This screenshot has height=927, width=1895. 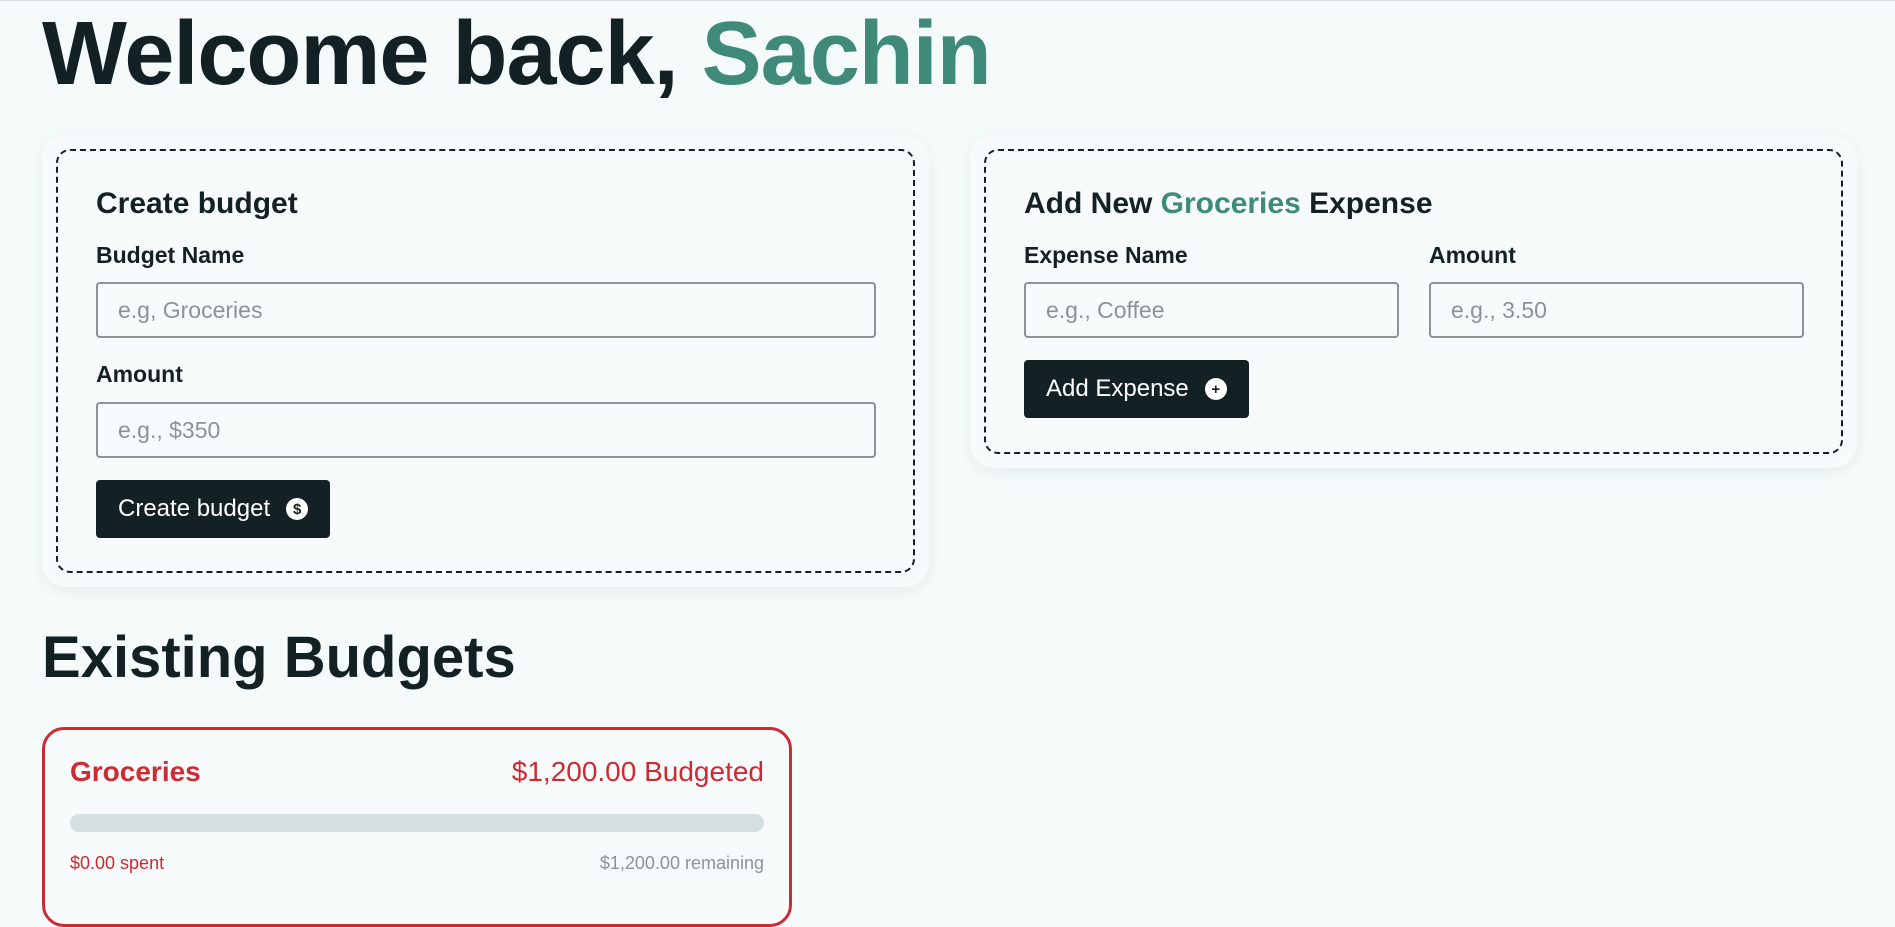 What do you see at coordinates (1117, 388) in the screenshot?
I see `add-expense-button-label: Add Expense` at bounding box center [1117, 388].